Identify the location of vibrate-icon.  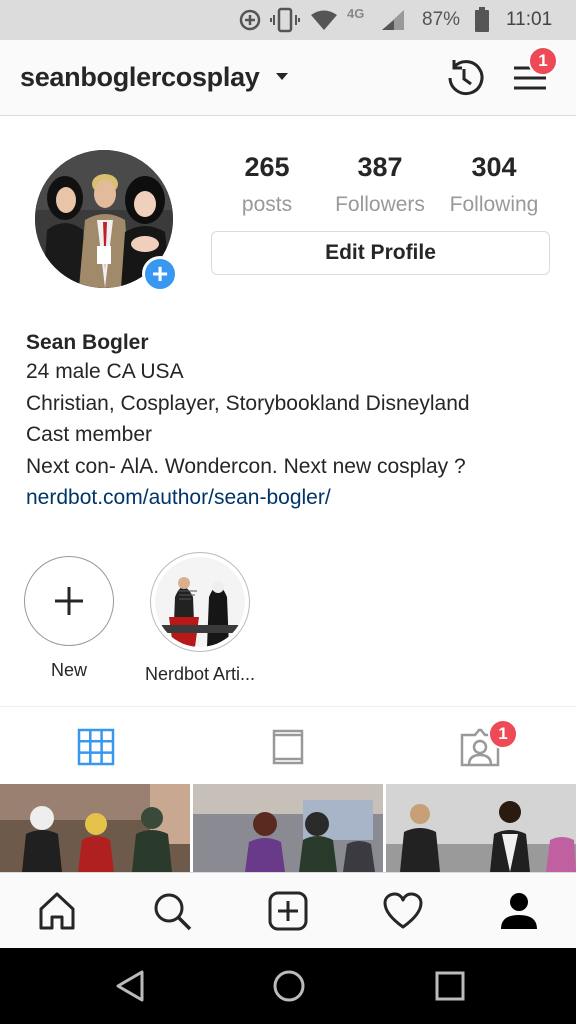
(285, 20).